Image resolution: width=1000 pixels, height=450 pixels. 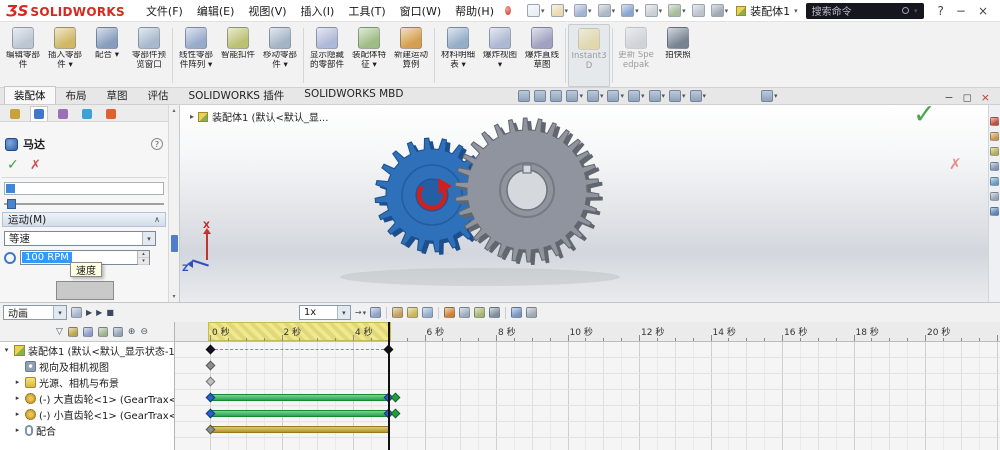 What do you see at coordinates (360, 312) in the screenshot?
I see `playback-mode-button: → ▾` at bounding box center [360, 312].